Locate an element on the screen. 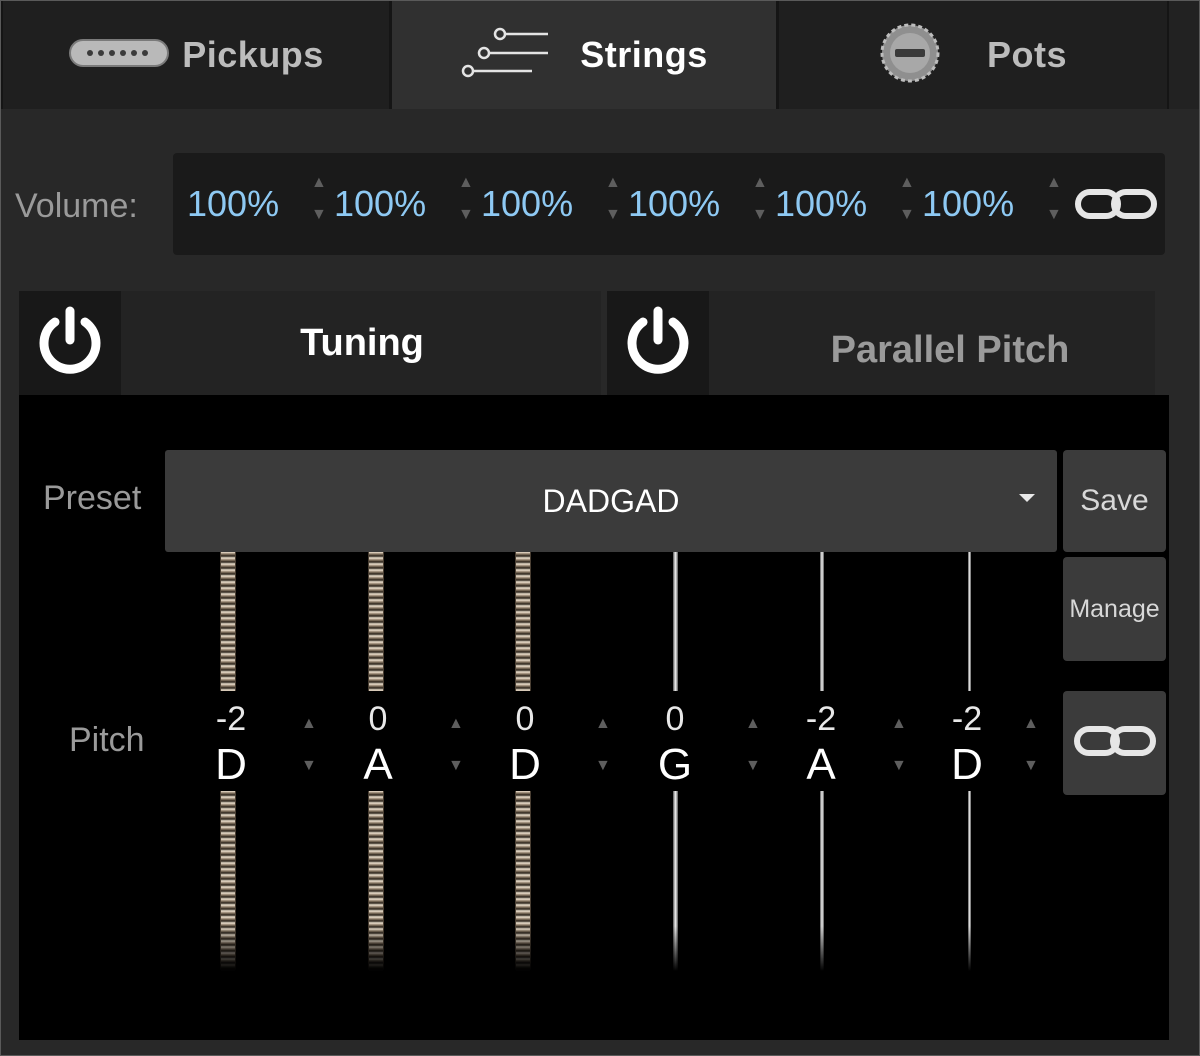  tab-pots: Pots is located at coordinates (973, 55).